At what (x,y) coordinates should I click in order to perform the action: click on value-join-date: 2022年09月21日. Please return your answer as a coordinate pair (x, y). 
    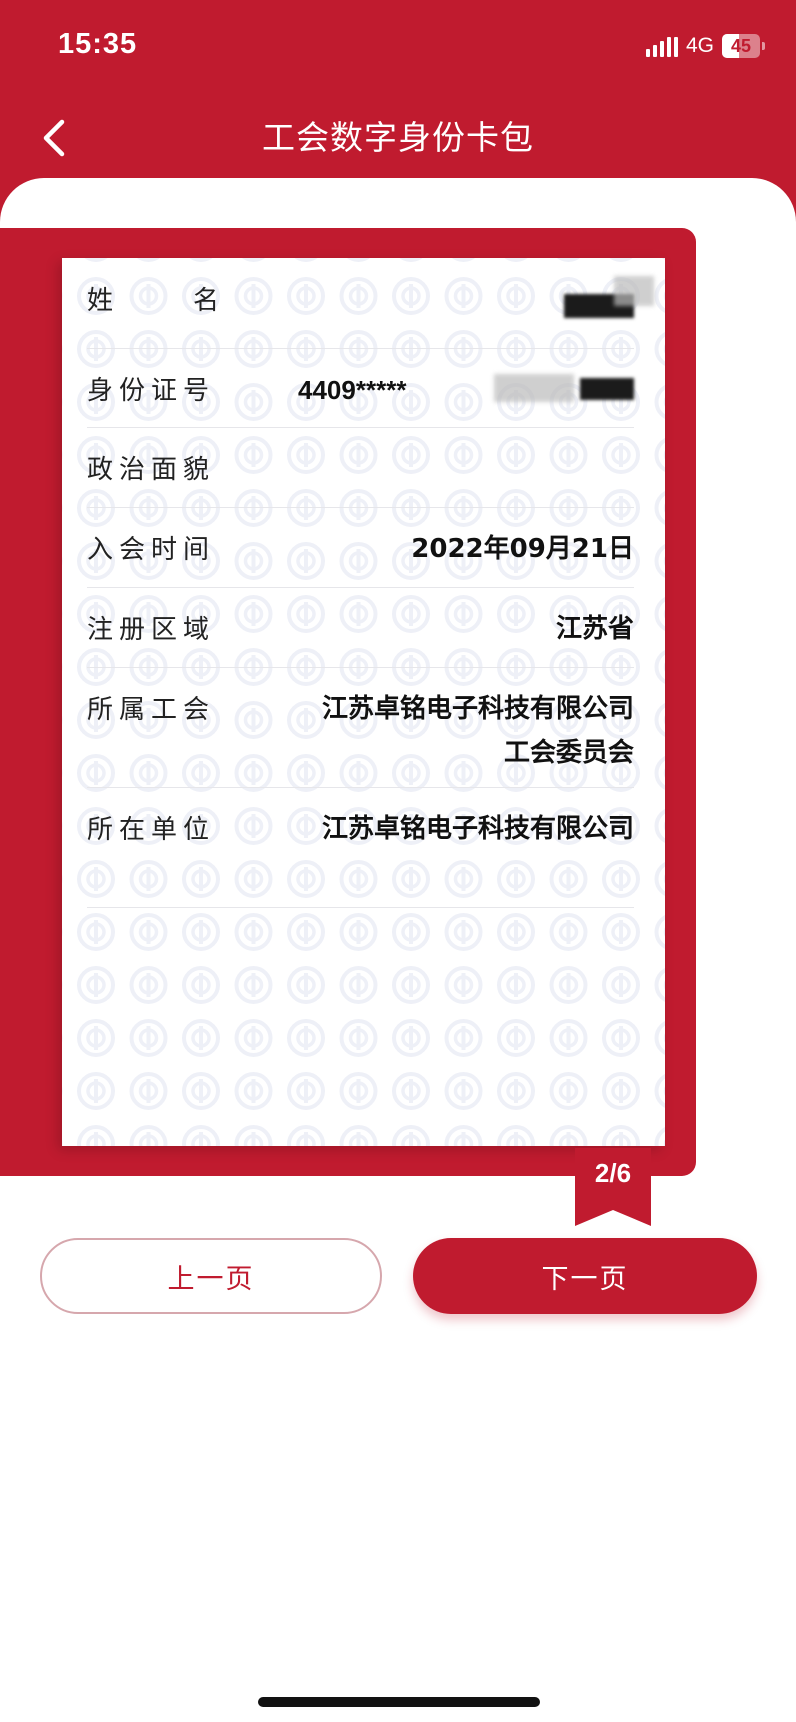
    Looking at the image, I should click on (522, 549).